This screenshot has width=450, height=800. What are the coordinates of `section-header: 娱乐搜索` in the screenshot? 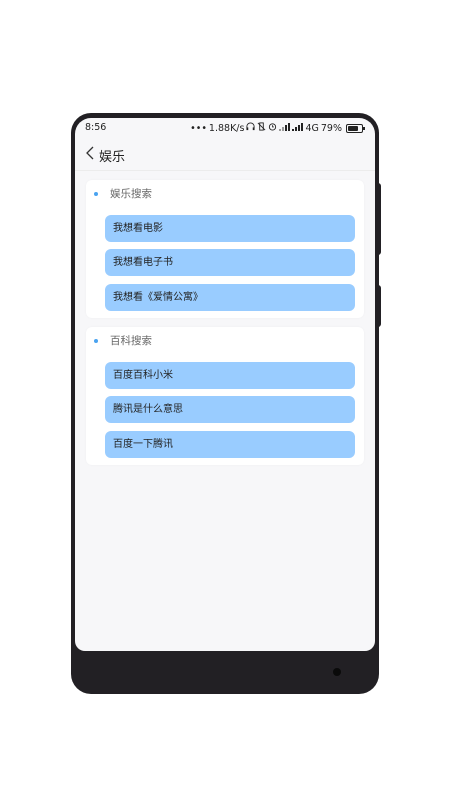 It's located at (225, 192).